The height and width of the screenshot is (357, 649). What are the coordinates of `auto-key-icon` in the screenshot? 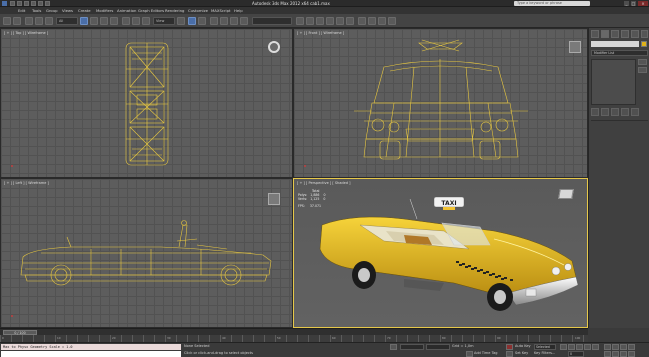 It's located at (509, 347).